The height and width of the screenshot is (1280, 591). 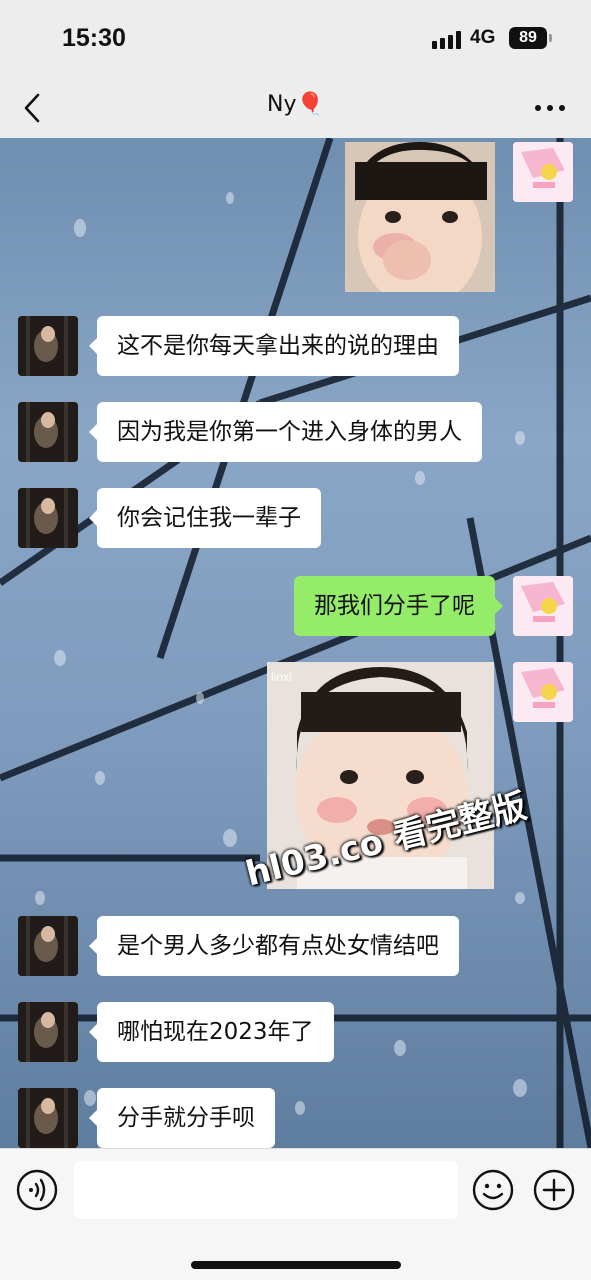 What do you see at coordinates (274, 346) in the screenshot?
I see `message-bubble-peer: 这不是你每天拿出来的说的理由` at bounding box center [274, 346].